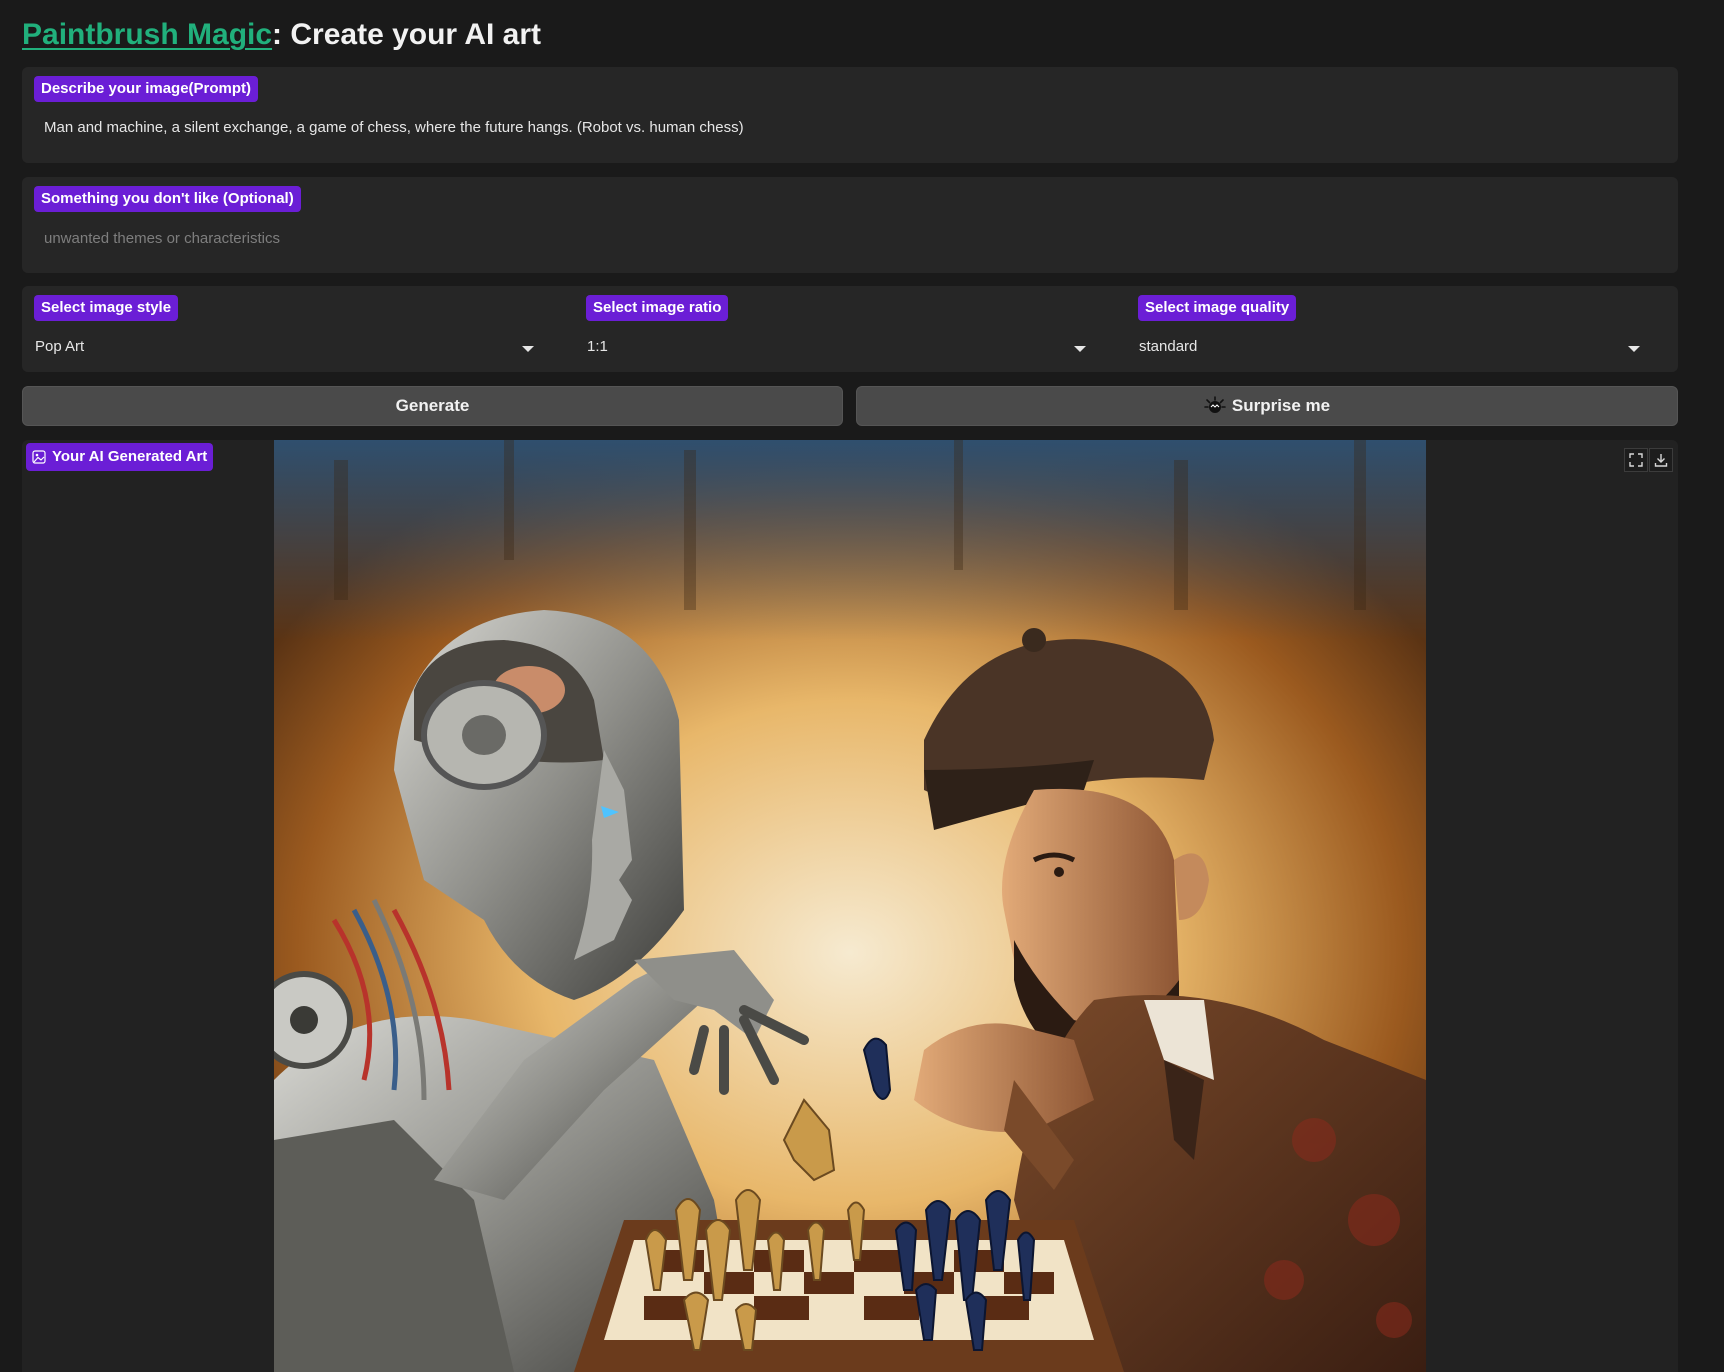 This screenshot has width=1724, height=1372. What do you see at coordinates (597, 346) in the screenshot?
I see `ratio-select-value: 1:1` at bounding box center [597, 346].